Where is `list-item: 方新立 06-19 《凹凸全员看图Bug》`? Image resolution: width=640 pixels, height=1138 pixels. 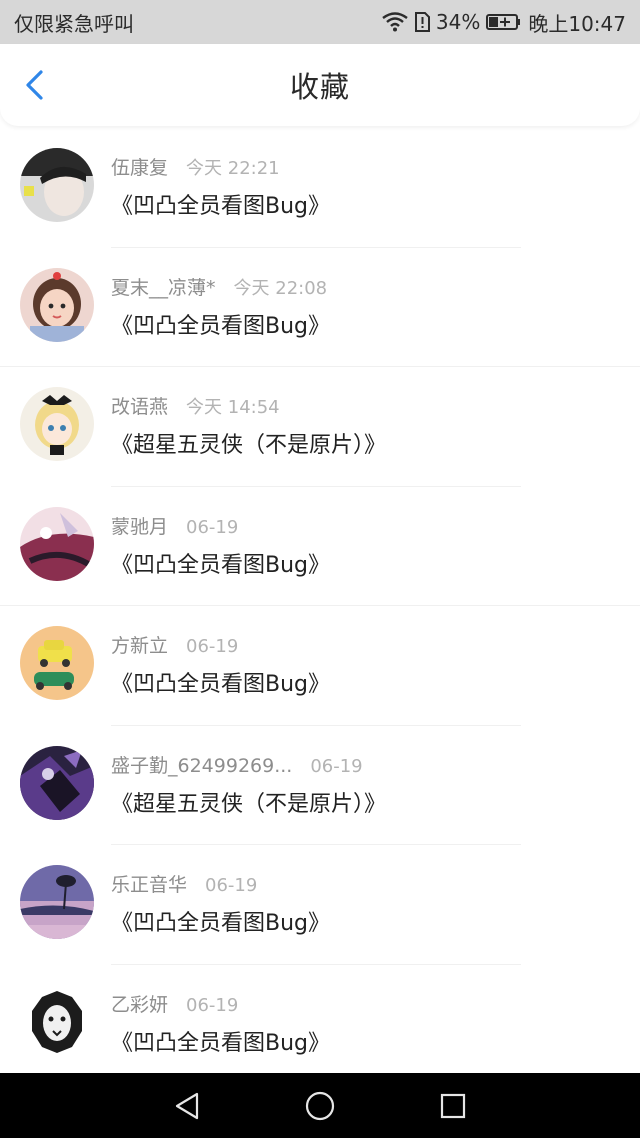
list-item: 方新立 06-19 《凹凸全员看图Bug》 is located at coordinates (320, 666).